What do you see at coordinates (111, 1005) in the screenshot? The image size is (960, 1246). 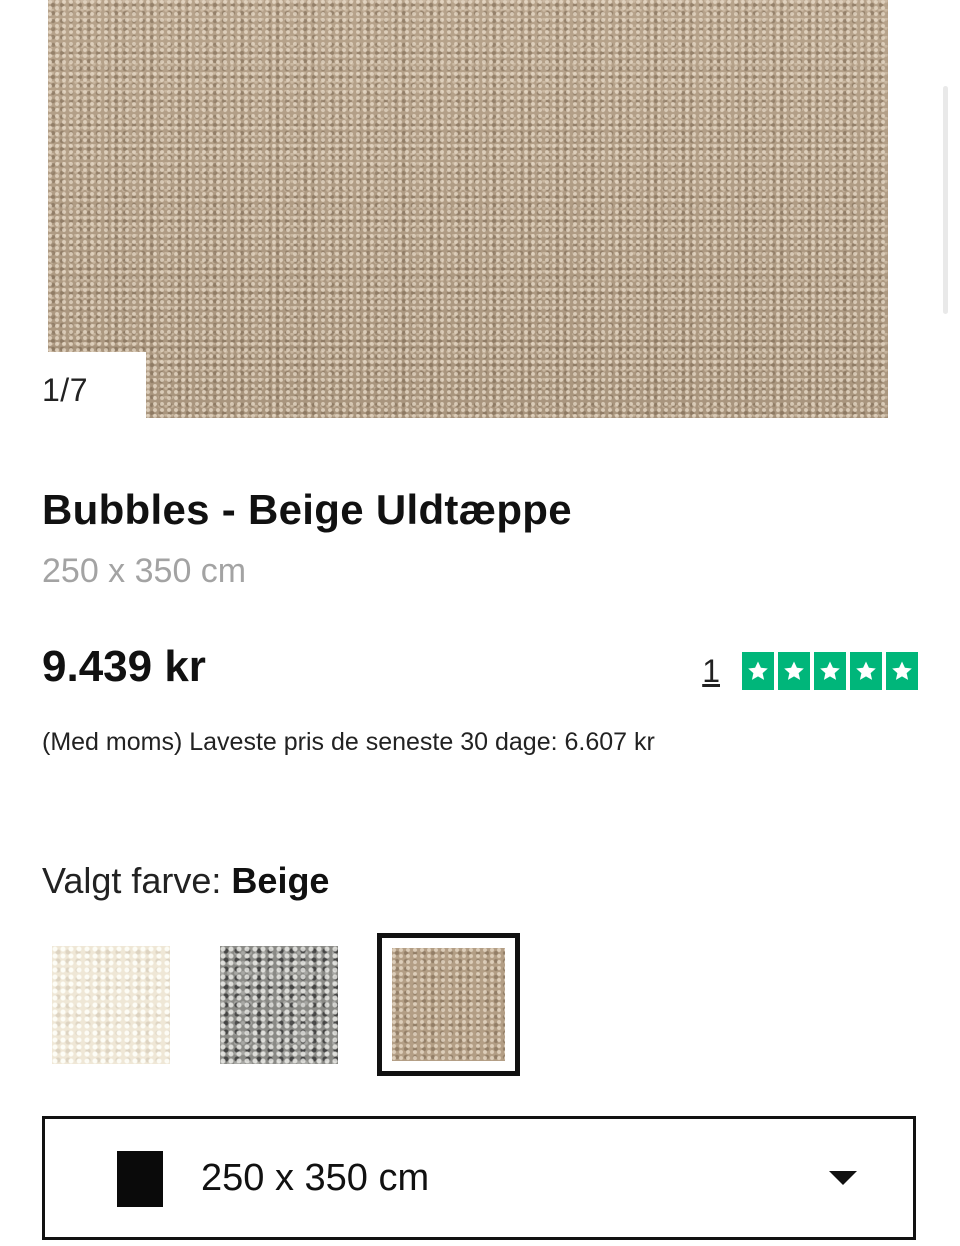 I see `color-swatch-white` at bounding box center [111, 1005].